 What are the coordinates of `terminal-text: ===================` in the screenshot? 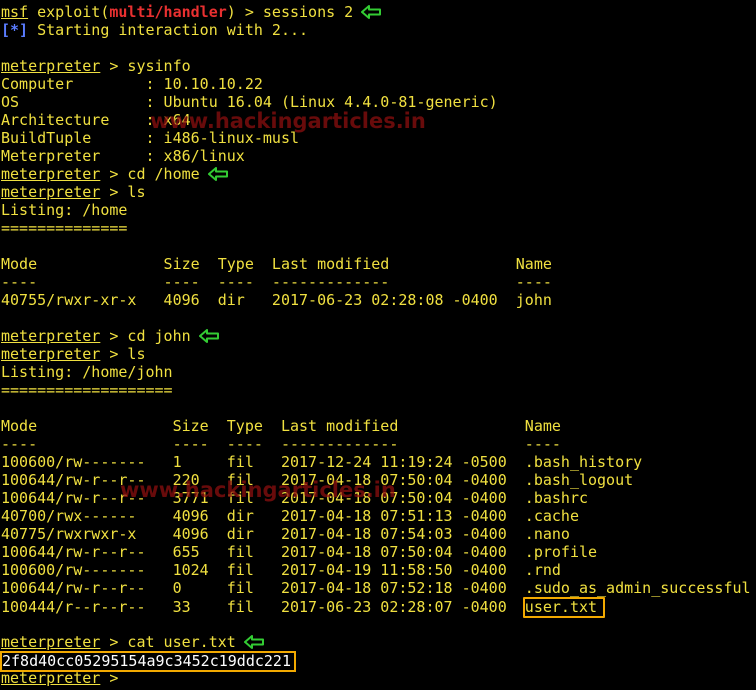 It's located at (87, 390).